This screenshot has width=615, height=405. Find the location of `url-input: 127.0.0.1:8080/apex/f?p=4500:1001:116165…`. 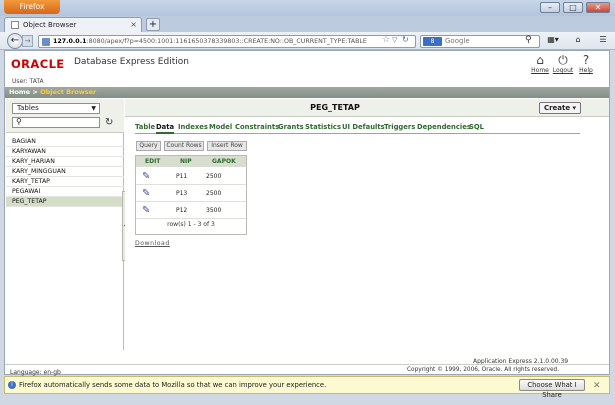

url-input: 127.0.0.1:8080/apex/f?p=4500:1001:116165… is located at coordinates (227, 41).